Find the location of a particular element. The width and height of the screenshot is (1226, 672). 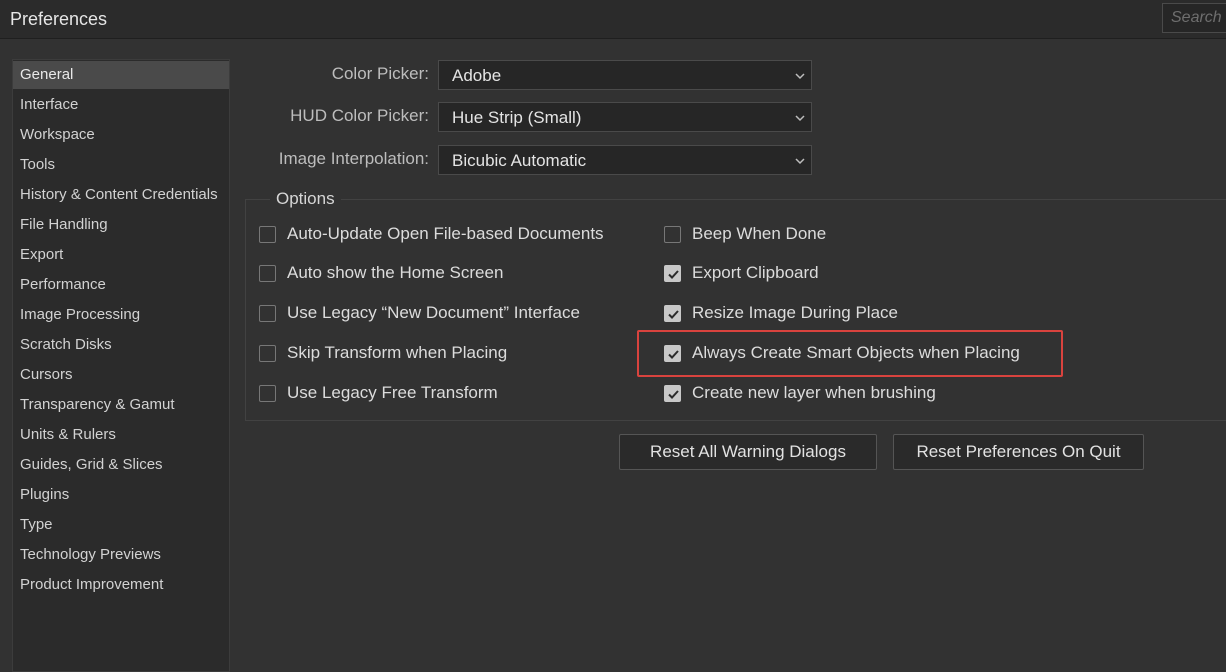

window-title: Preferences is located at coordinates (59, 19).